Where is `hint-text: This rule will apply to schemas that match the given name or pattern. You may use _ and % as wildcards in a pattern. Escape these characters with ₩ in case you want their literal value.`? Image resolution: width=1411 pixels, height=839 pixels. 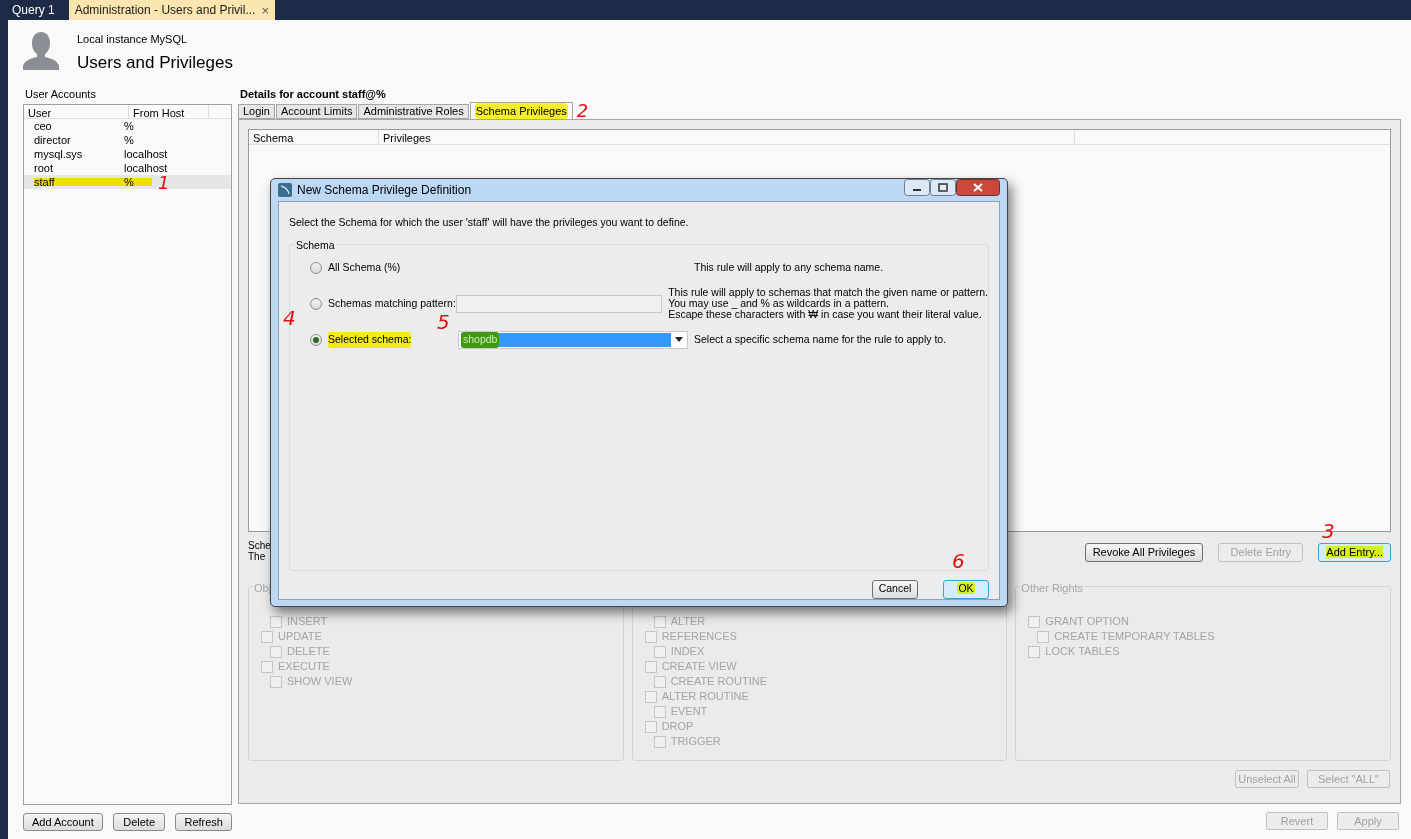
hint-text: This rule will apply to schemas that match the given name or pattern. You may use _ and % as wildcards in a pattern. Escape these characters with ₩ in case you want their literal value. is located at coordinates (828, 304).